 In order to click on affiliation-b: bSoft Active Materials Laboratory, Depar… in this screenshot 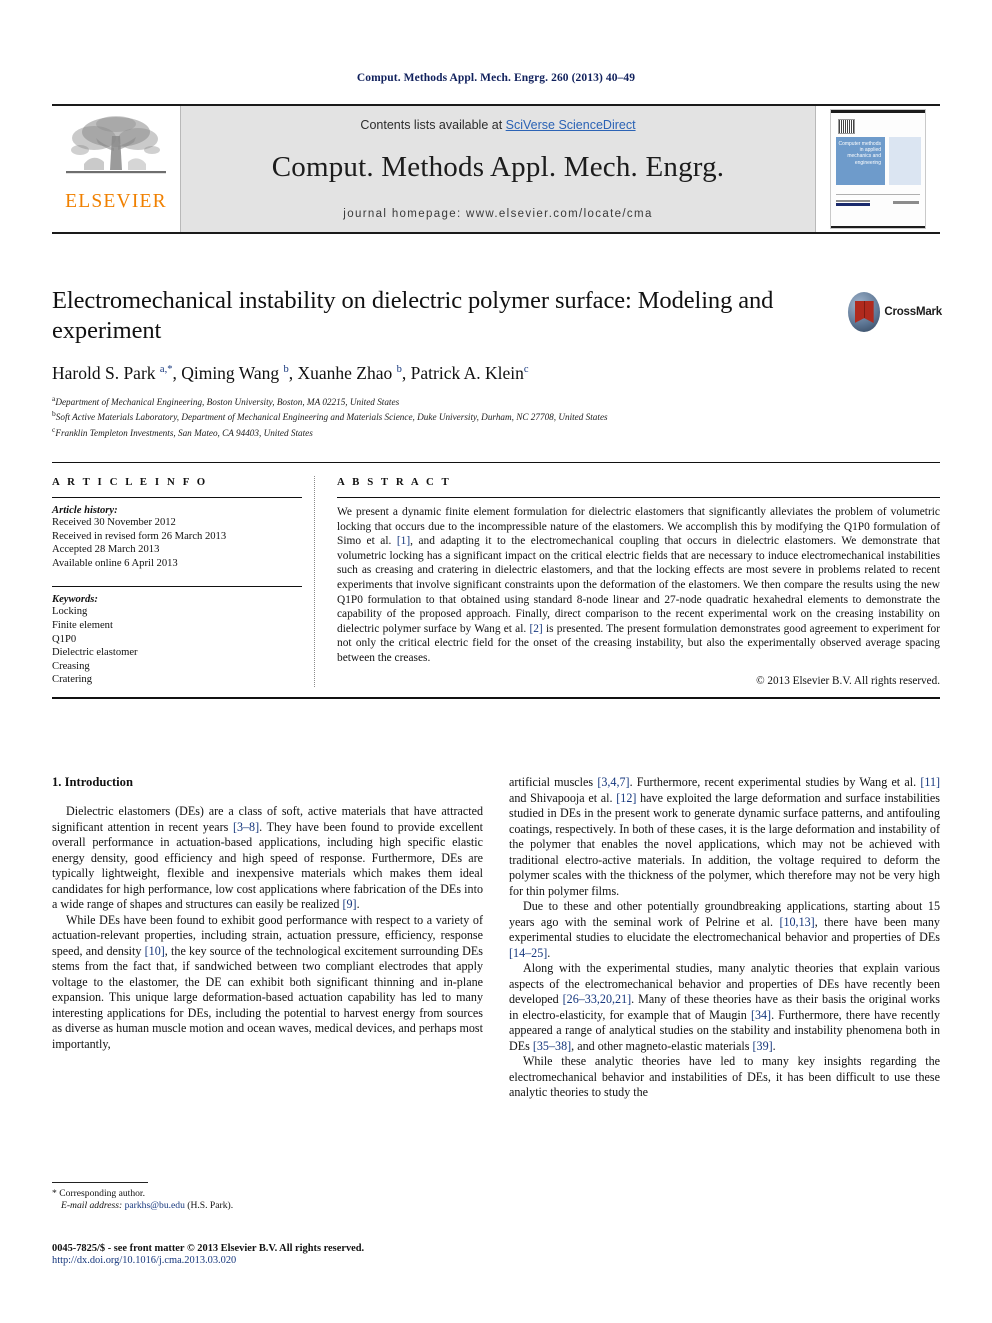, I will do `click(452, 415)`.